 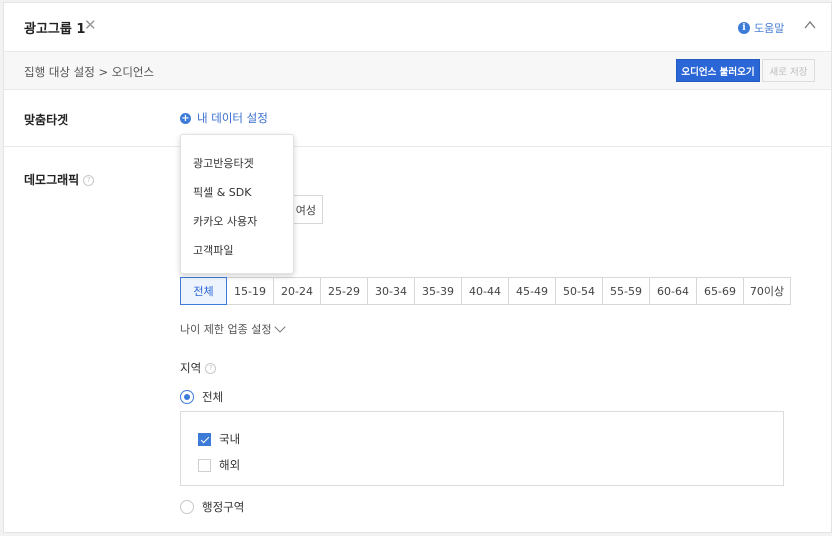 I want to click on breadcrumb: 집행 대상 설정 > 오디언스, so click(x=89, y=72).